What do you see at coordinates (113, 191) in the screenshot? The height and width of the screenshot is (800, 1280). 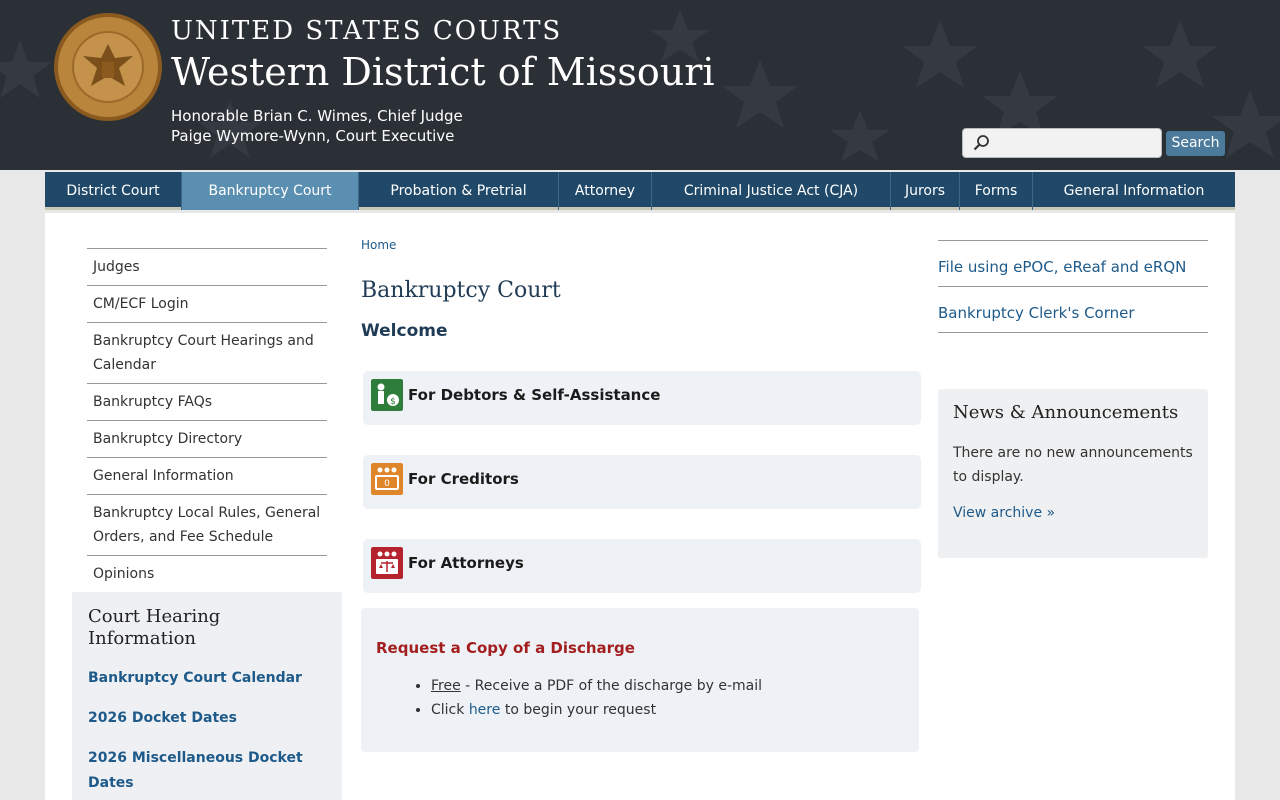 I see `nav-district-court: District Court` at bounding box center [113, 191].